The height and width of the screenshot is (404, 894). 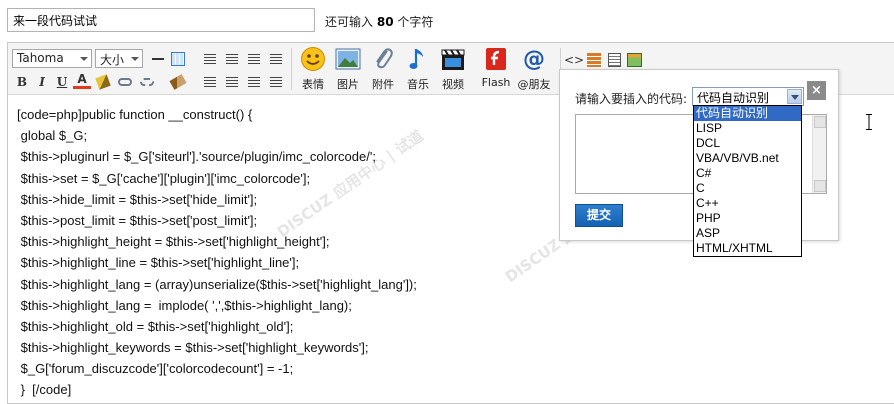 I want to click on brush-icon, so click(x=178, y=82).